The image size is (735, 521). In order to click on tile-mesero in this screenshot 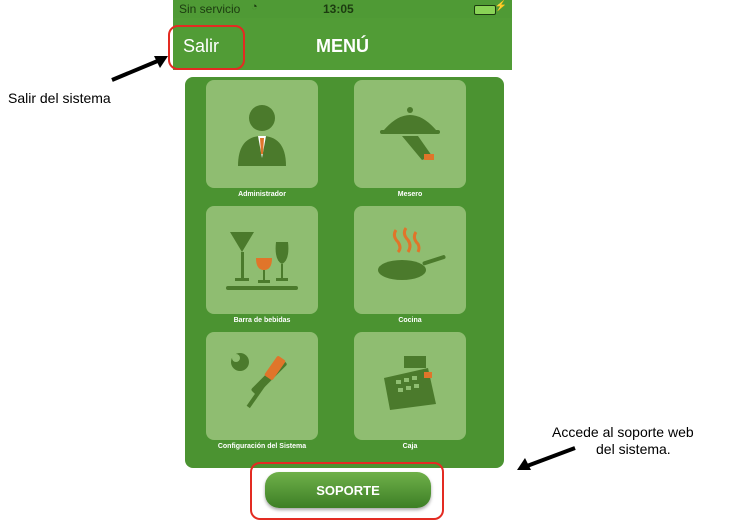, I will do `click(410, 134)`.